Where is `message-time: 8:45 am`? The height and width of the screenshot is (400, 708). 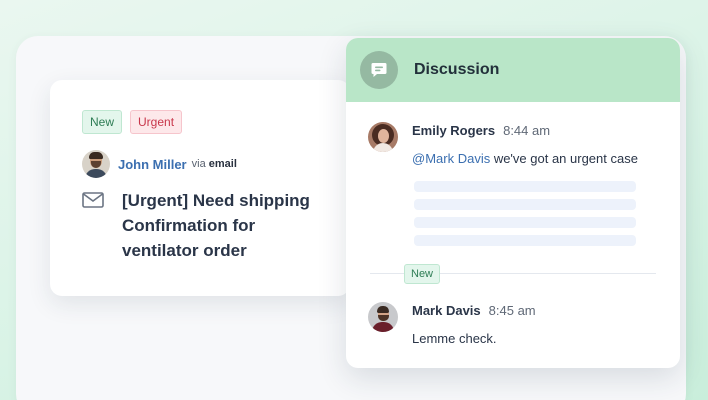 message-time: 8:45 am is located at coordinates (512, 310).